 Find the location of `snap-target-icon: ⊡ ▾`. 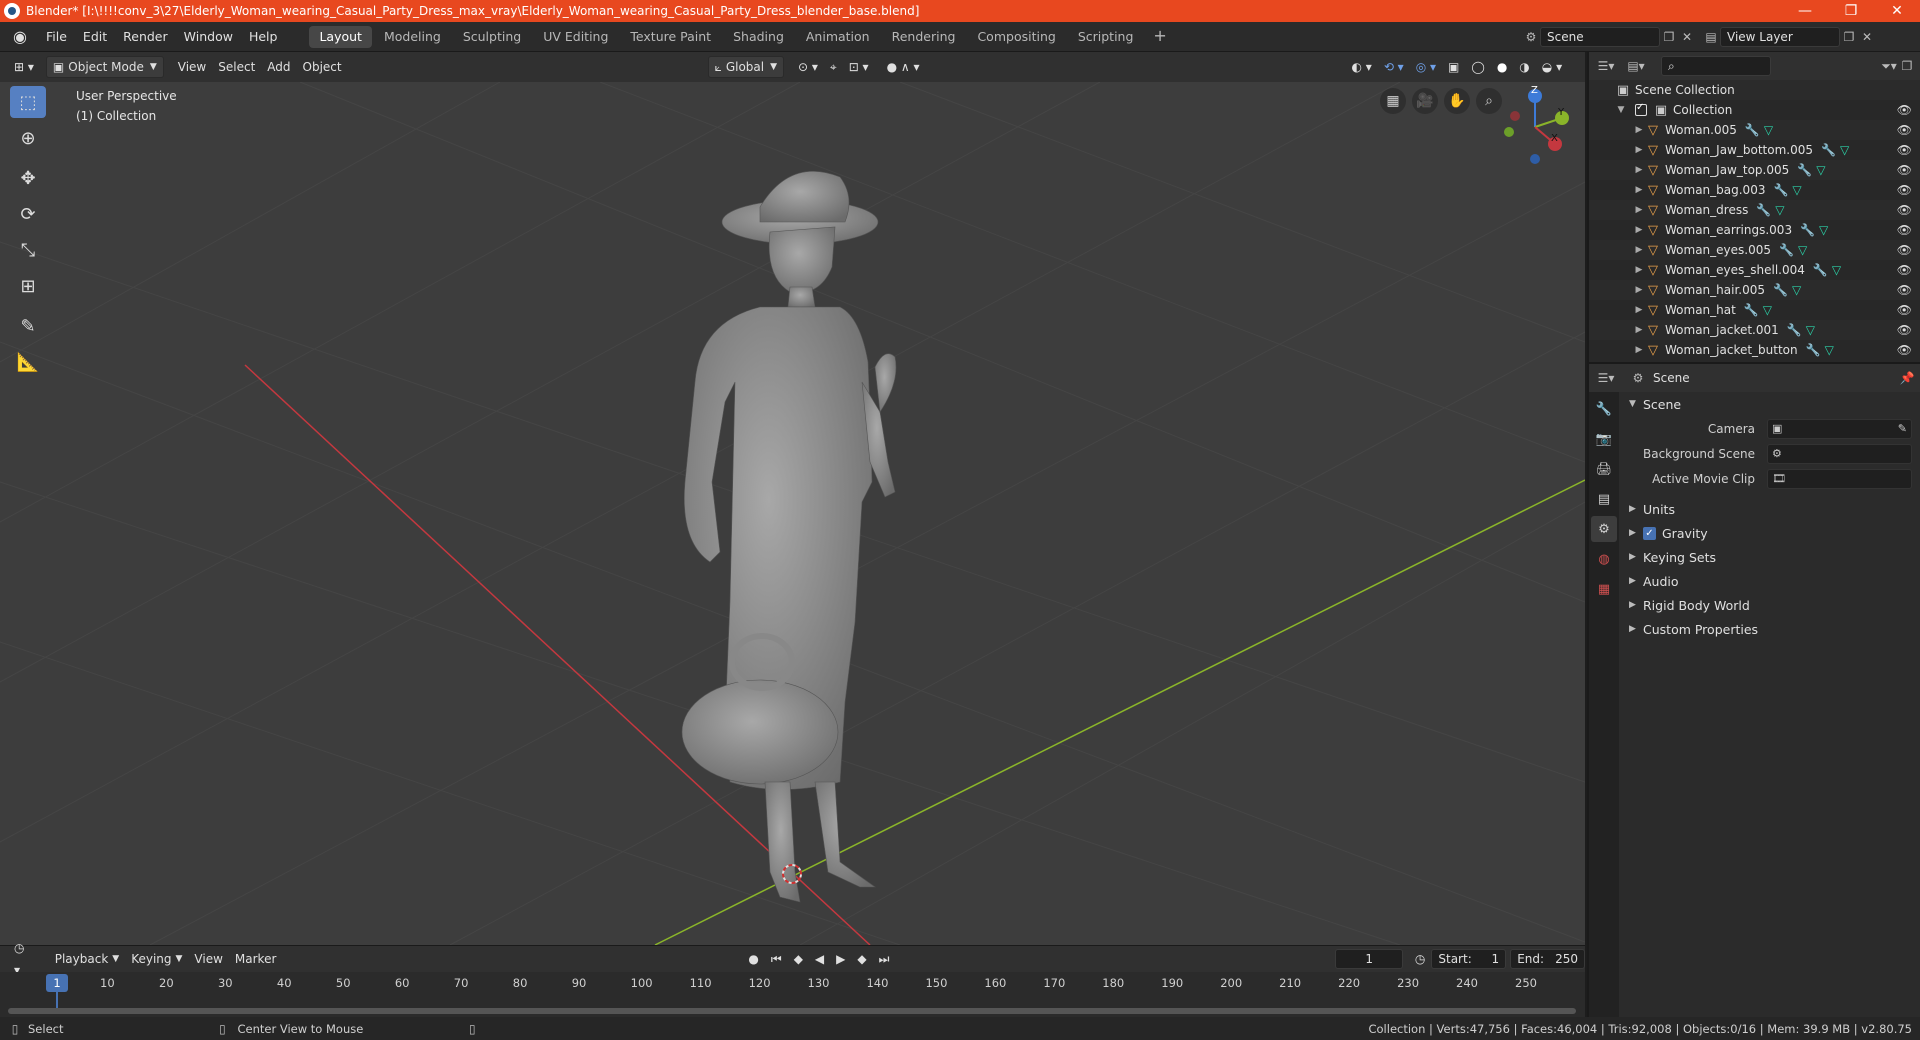

snap-target-icon: ⊡ ▾ is located at coordinates (859, 67).